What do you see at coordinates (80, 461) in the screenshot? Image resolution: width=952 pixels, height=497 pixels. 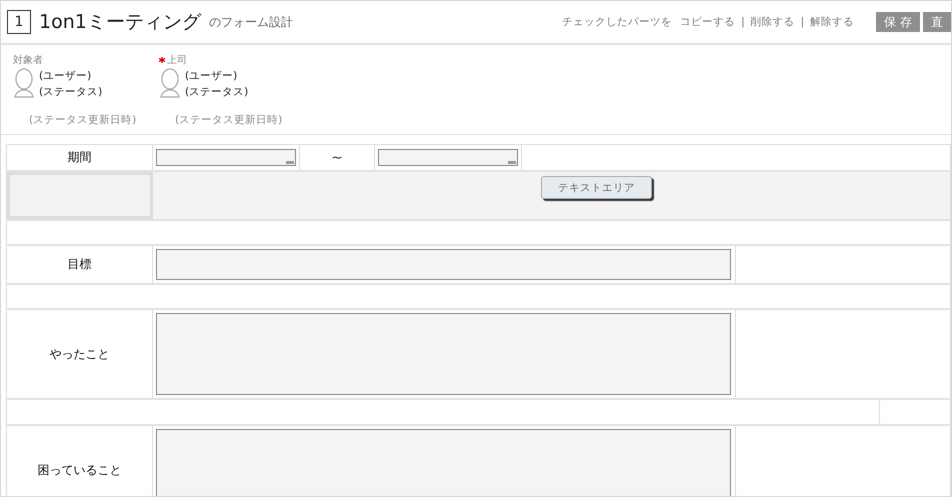 I see `field-label: 困っていること` at bounding box center [80, 461].